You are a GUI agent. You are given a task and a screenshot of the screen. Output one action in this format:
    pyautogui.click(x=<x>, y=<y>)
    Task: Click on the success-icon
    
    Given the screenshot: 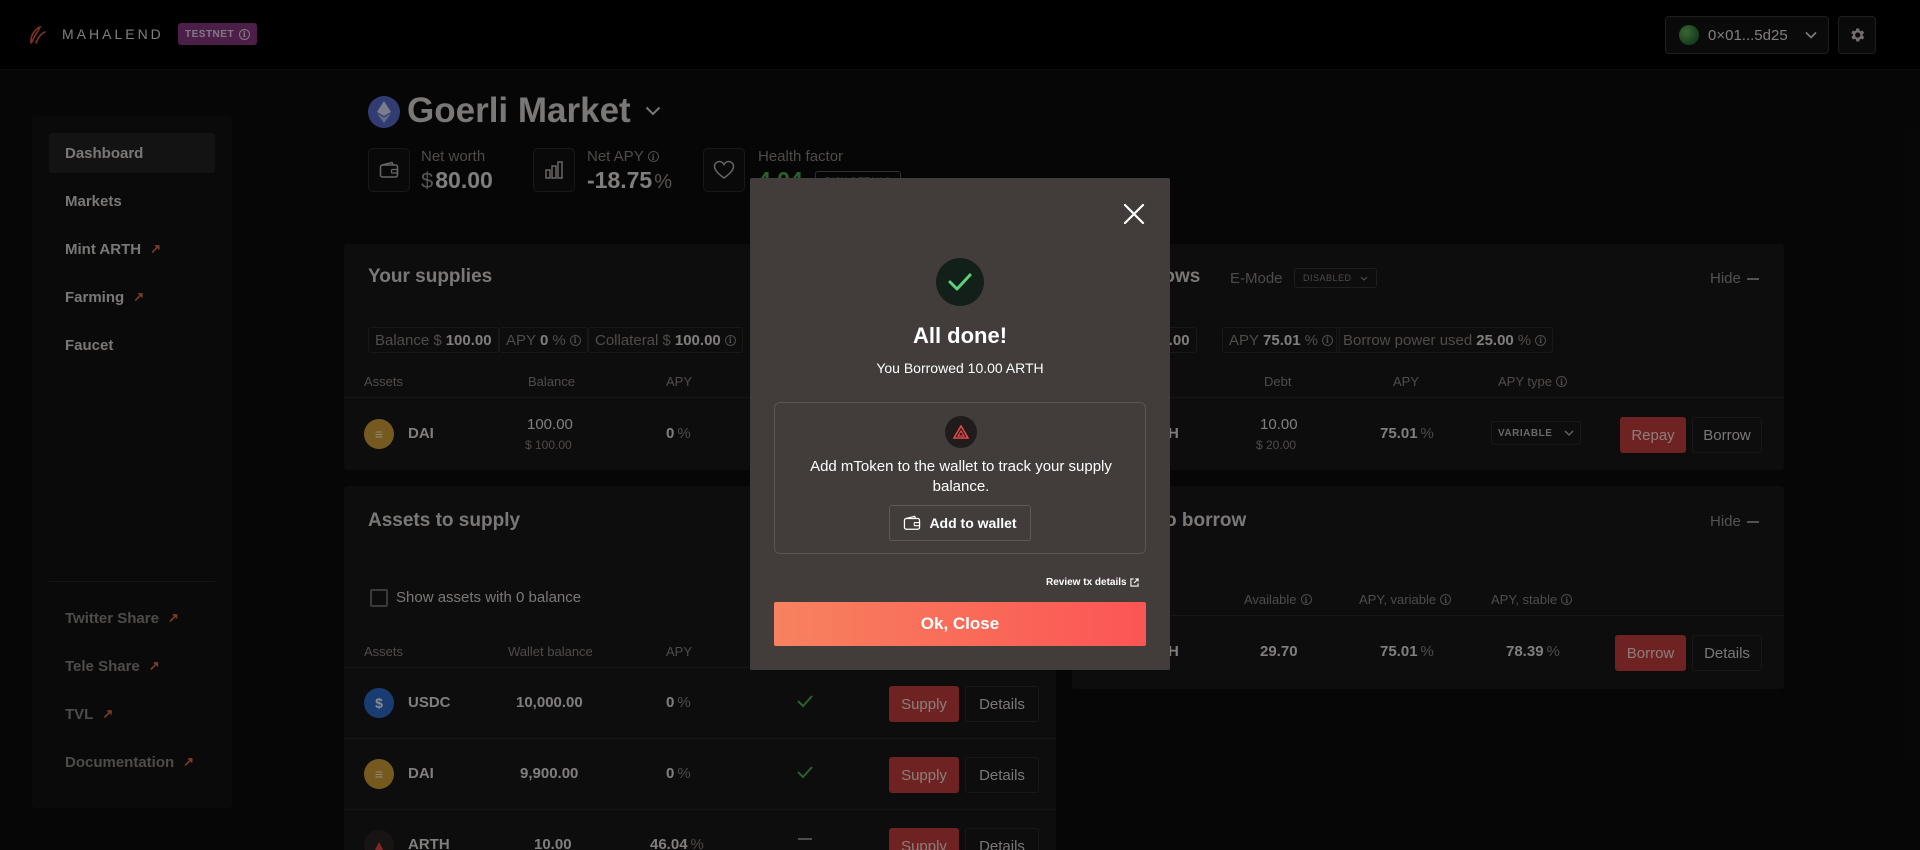 What is the action you would take?
    pyautogui.click(x=960, y=282)
    